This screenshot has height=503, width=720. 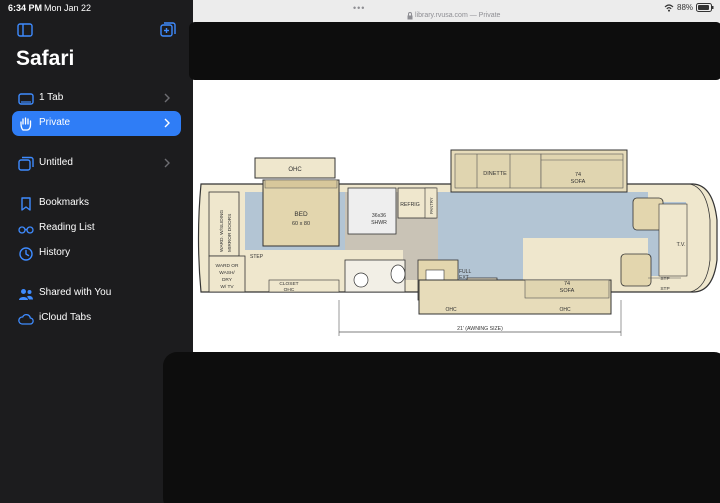 I want to click on sidebar-item-label: Bookmarks, so click(x=64, y=202).